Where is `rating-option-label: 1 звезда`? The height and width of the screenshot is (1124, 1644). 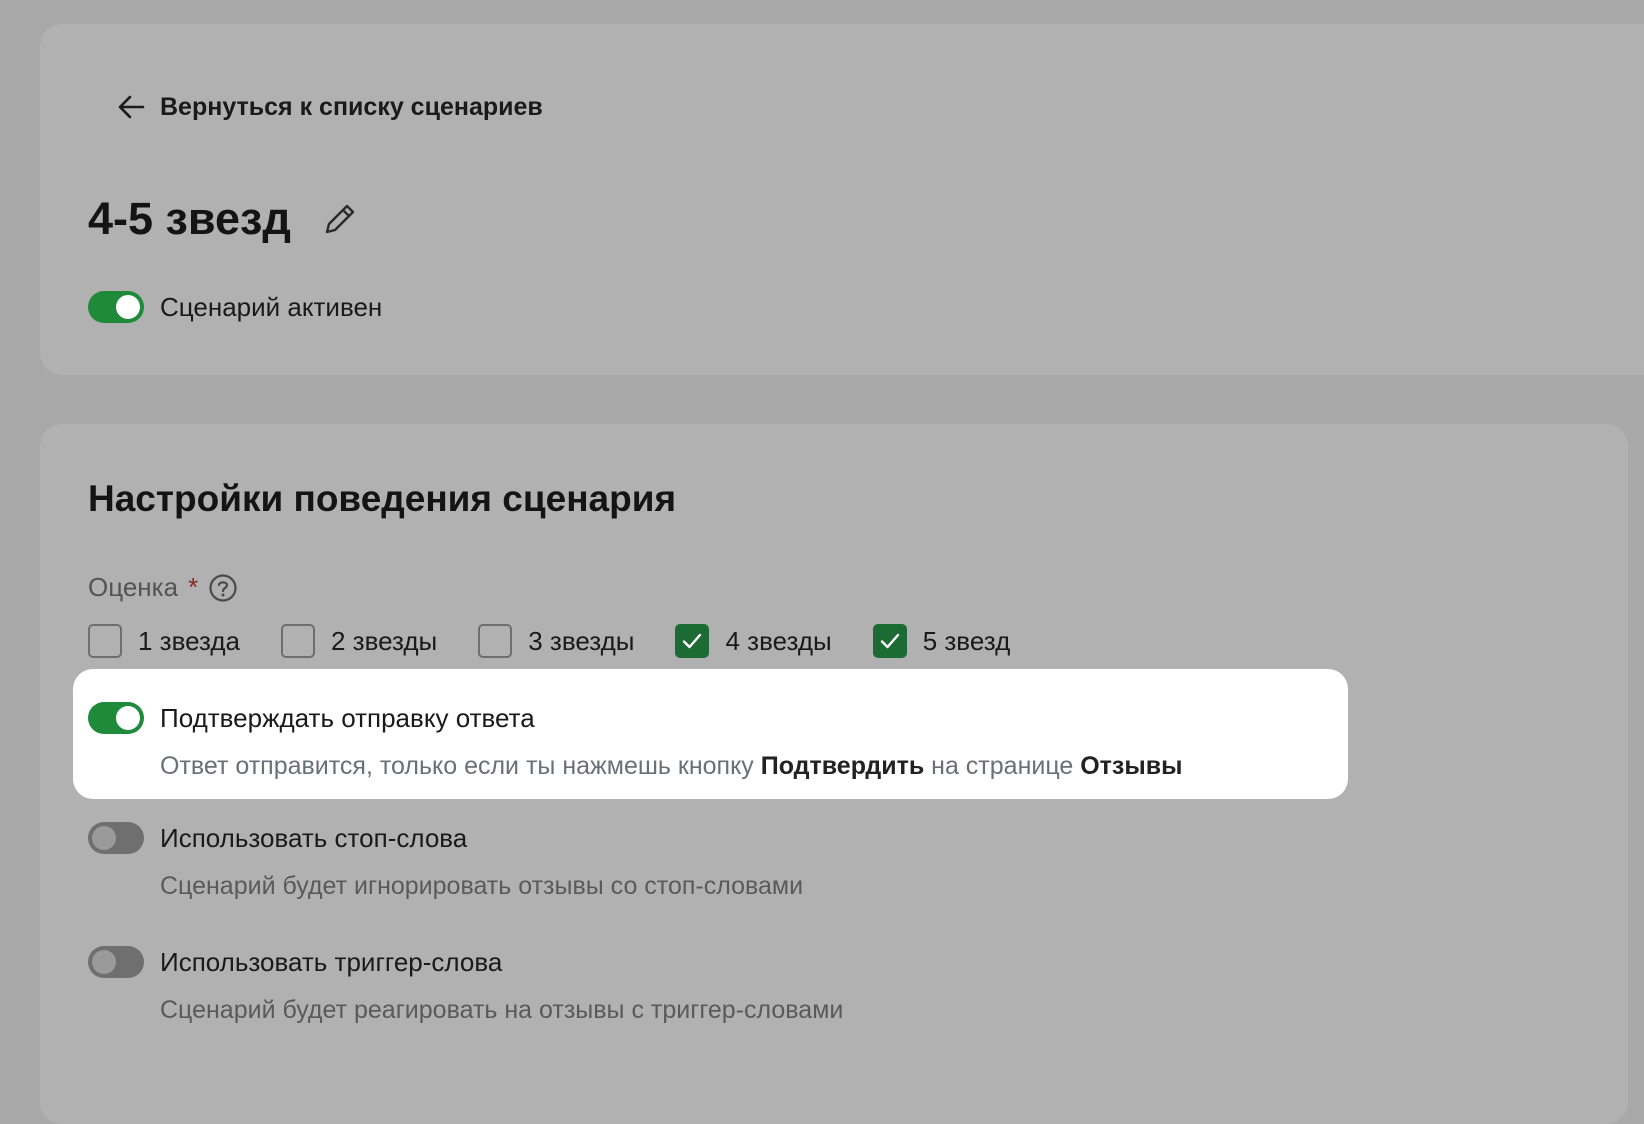 rating-option-label: 1 звезда is located at coordinates (189, 640).